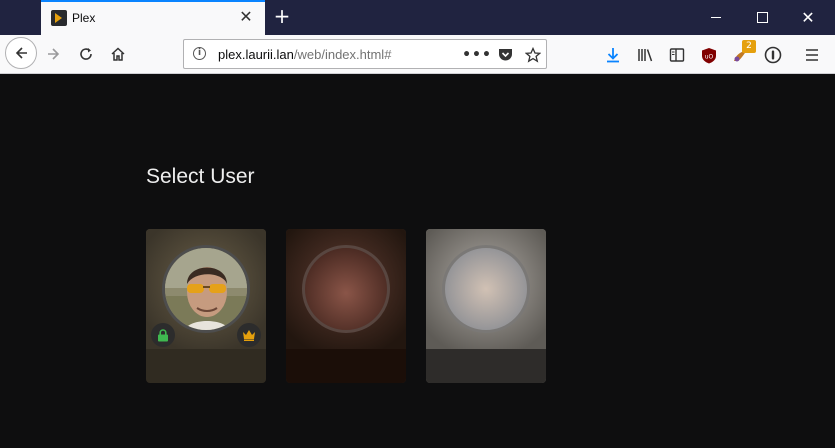 The width and height of the screenshot is (835, 448). What do you see at coordinates (199, 53) in the screenshot?
I see `site-info-icon: i` at bounding box center [199, 53].